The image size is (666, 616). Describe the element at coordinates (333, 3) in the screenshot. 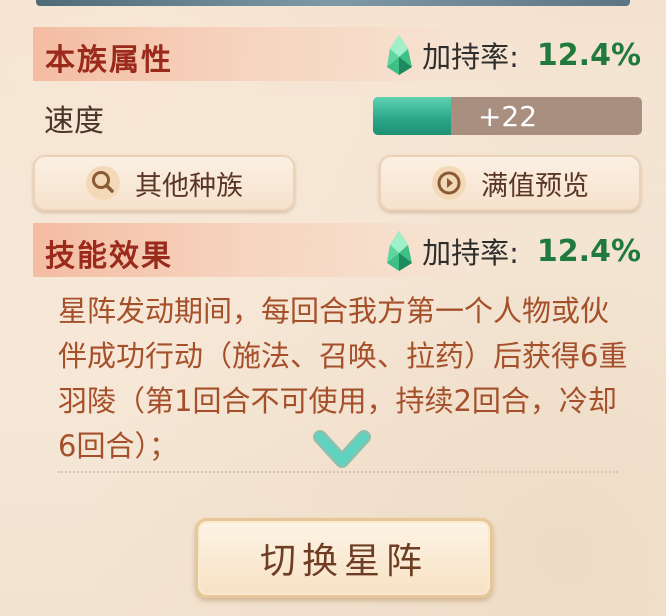

I see `top-frame-strip` at that location.